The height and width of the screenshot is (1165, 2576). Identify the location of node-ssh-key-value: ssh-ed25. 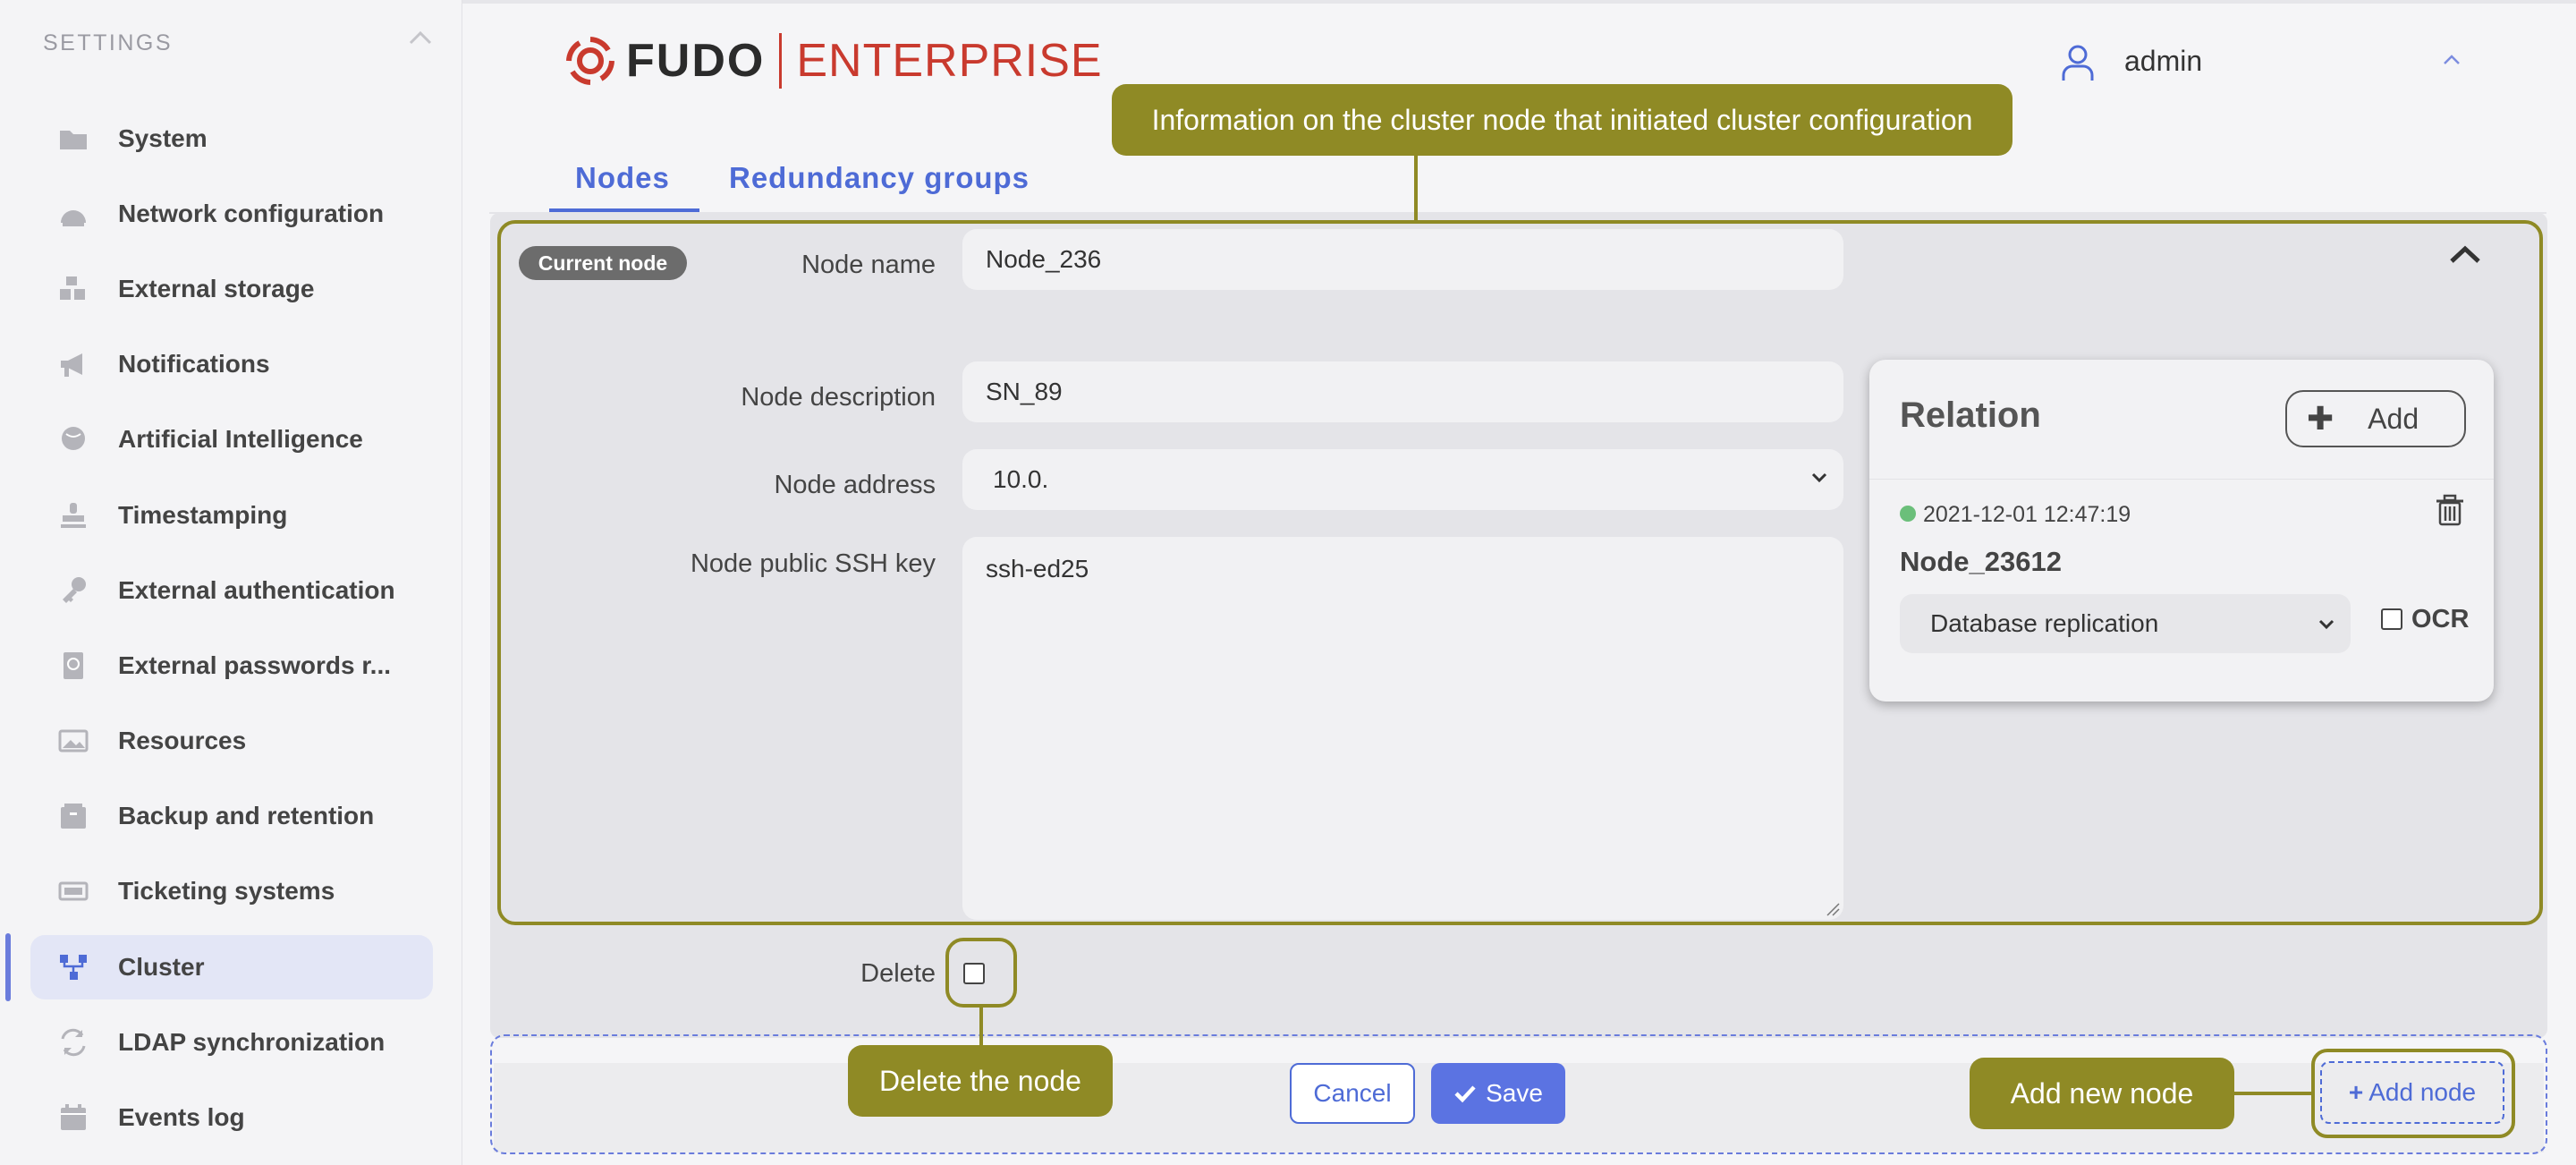
(1037, 568).